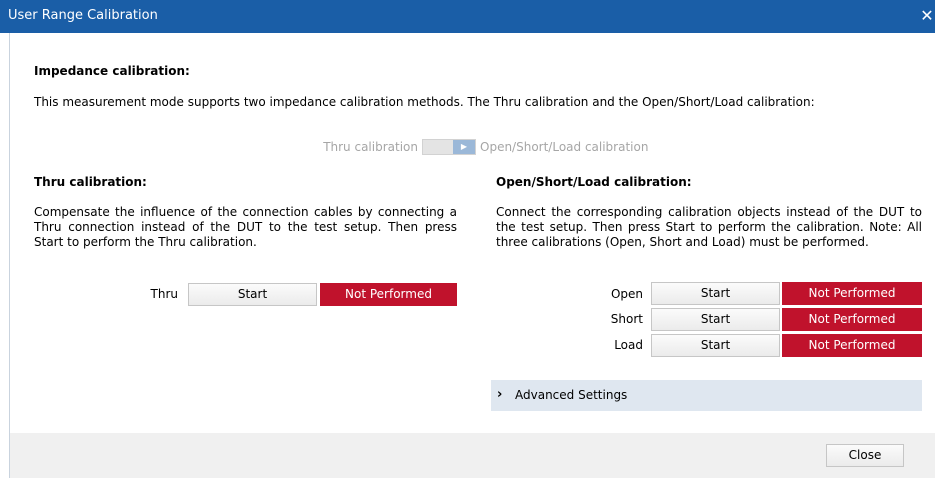 This screenshot has width=935, height=478. What do you see at coordinates (852, 293) in the screenshot?
I see `open-status-badge: Not Performed` at bounding box center [852, 293].